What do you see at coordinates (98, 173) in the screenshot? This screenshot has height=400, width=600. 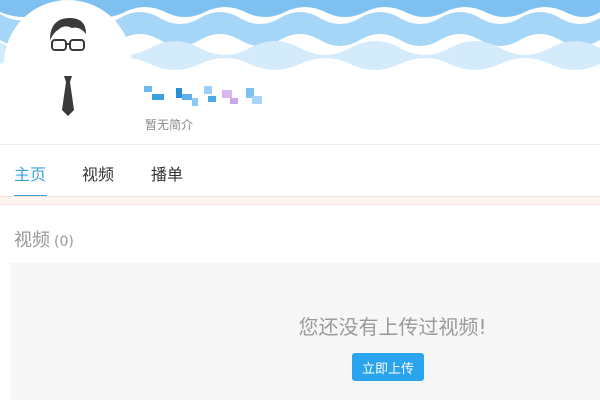 I see `tab-videos: 视频` at bounding box center [98, 173].